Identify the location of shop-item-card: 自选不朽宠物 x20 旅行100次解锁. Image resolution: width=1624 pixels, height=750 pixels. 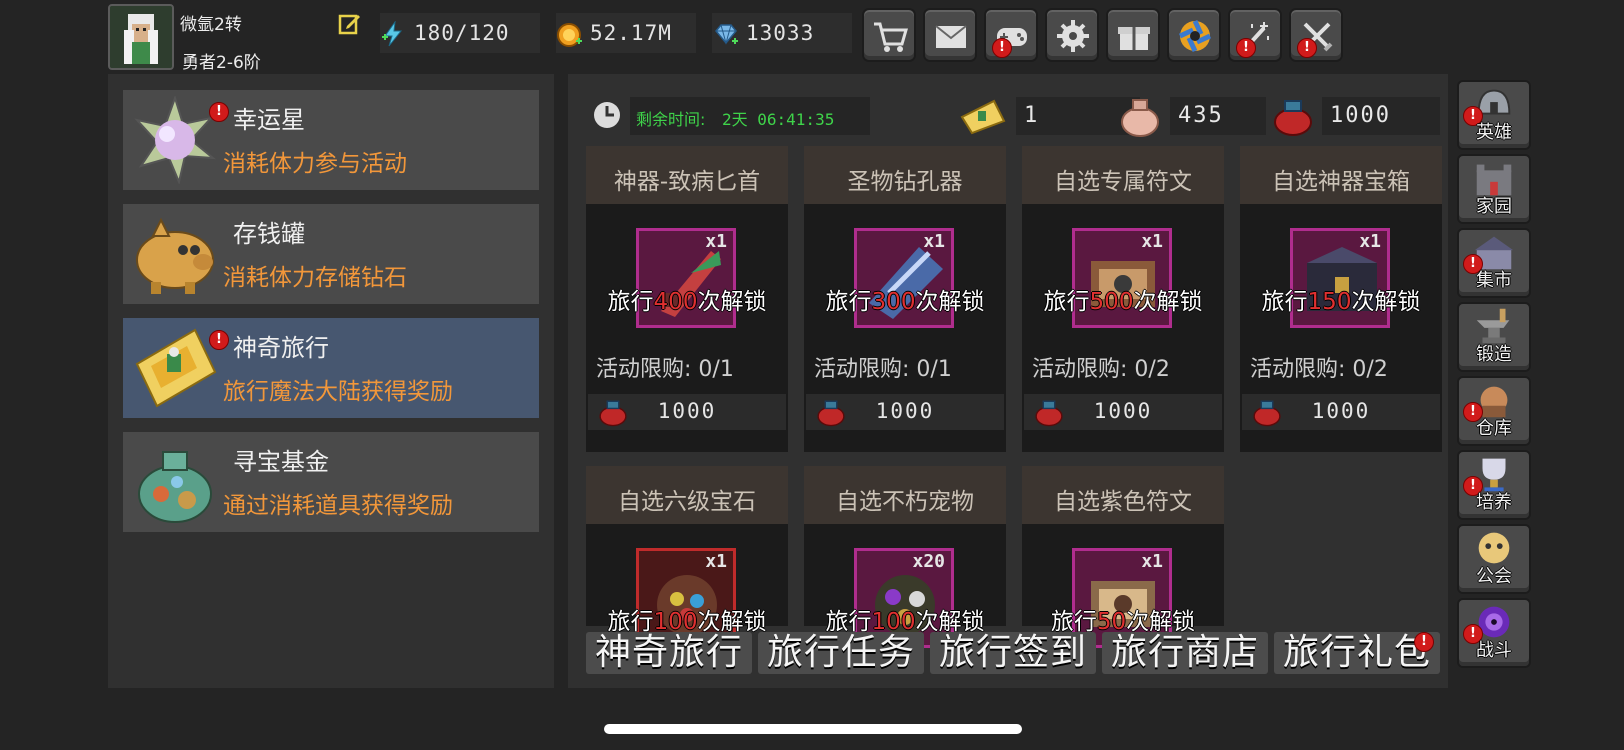
(905, 557).